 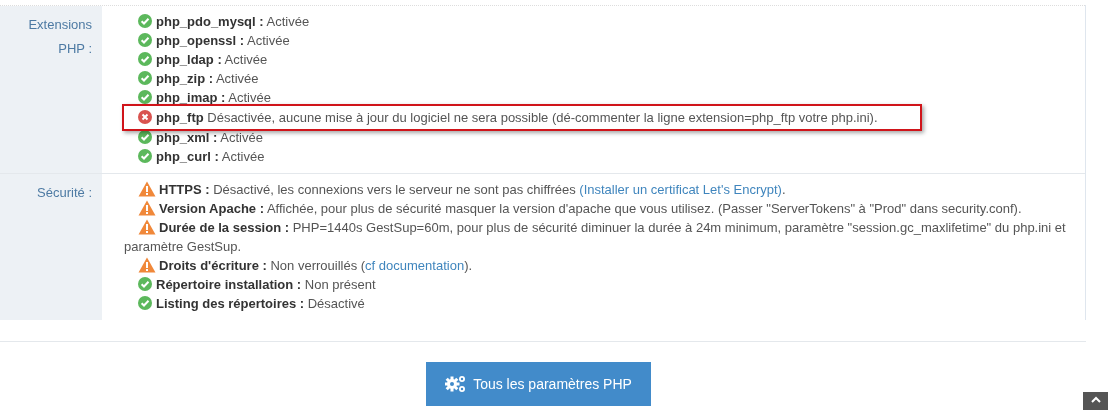 What do you see at coordinates (415, 265) in the screenshot?
I see `documentation-link: cf documentation` at bounding box center [415, 265].